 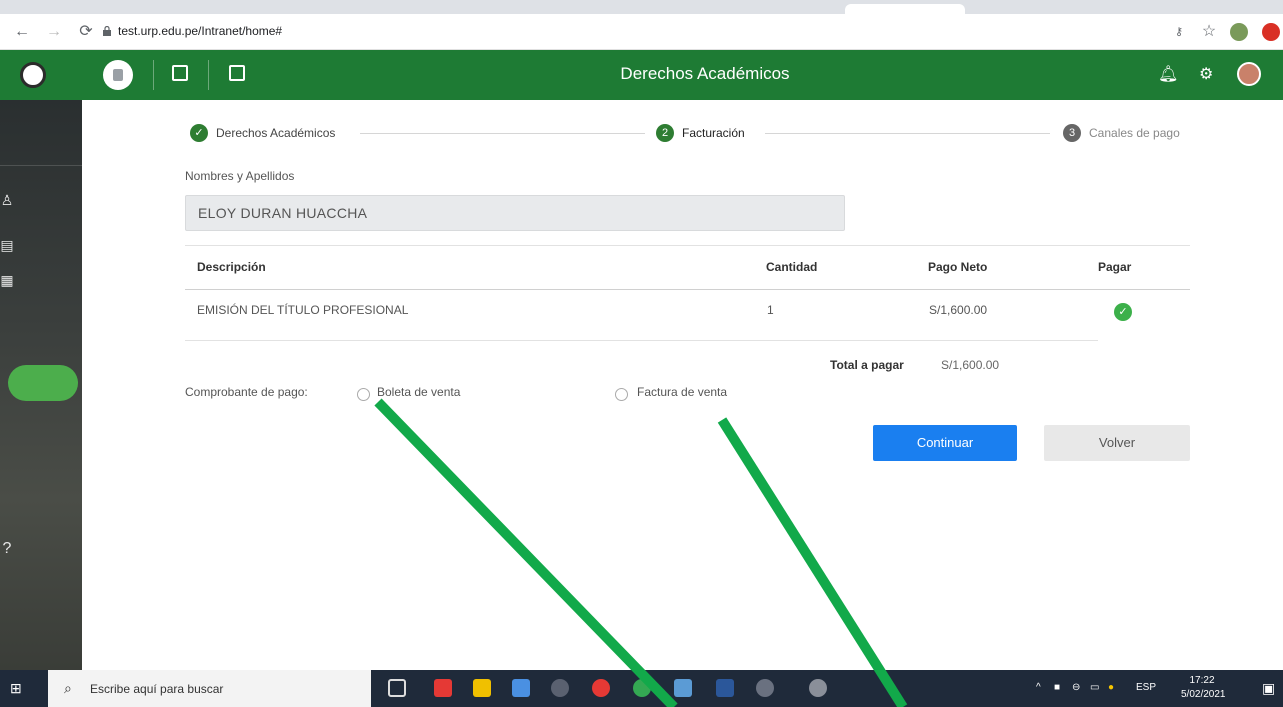 What do you see at coordinates (958, 267) in the screenshot?
I see `col-header-net: Pago Neto` at bounding box center [958, 267].